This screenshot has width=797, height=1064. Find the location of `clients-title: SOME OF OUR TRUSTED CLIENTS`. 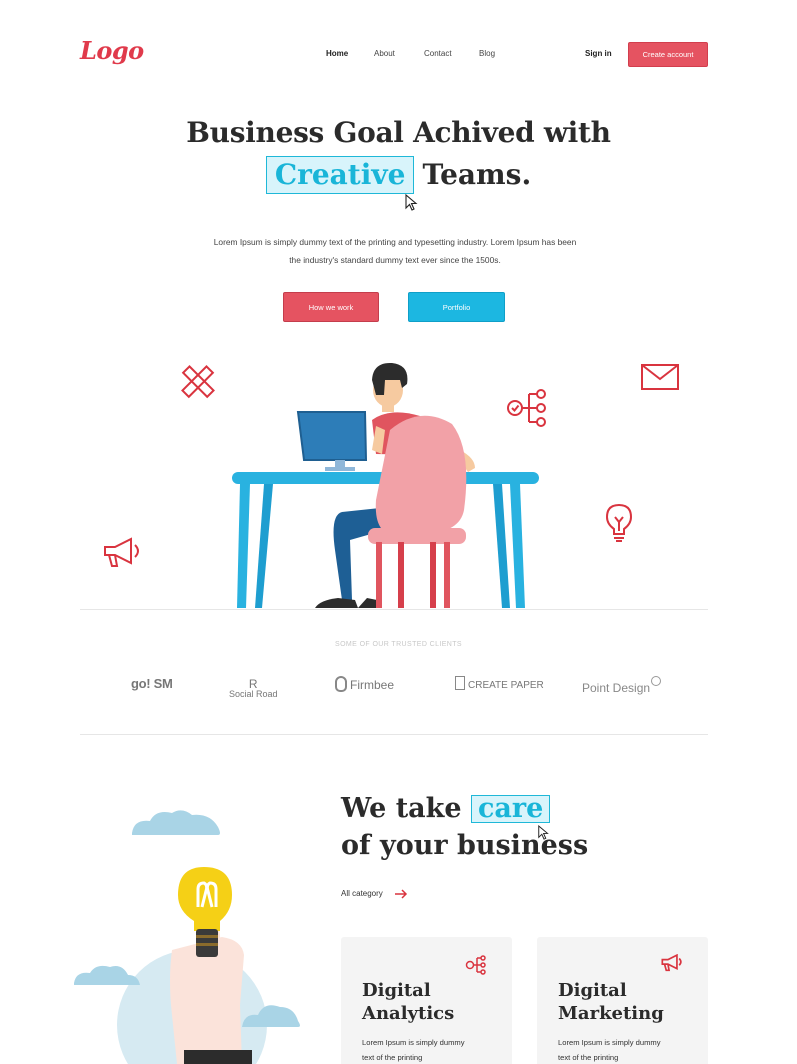

clients-title: SOME OF OUR TRUSTED CLIENTS is located at coordinates (398, 644).